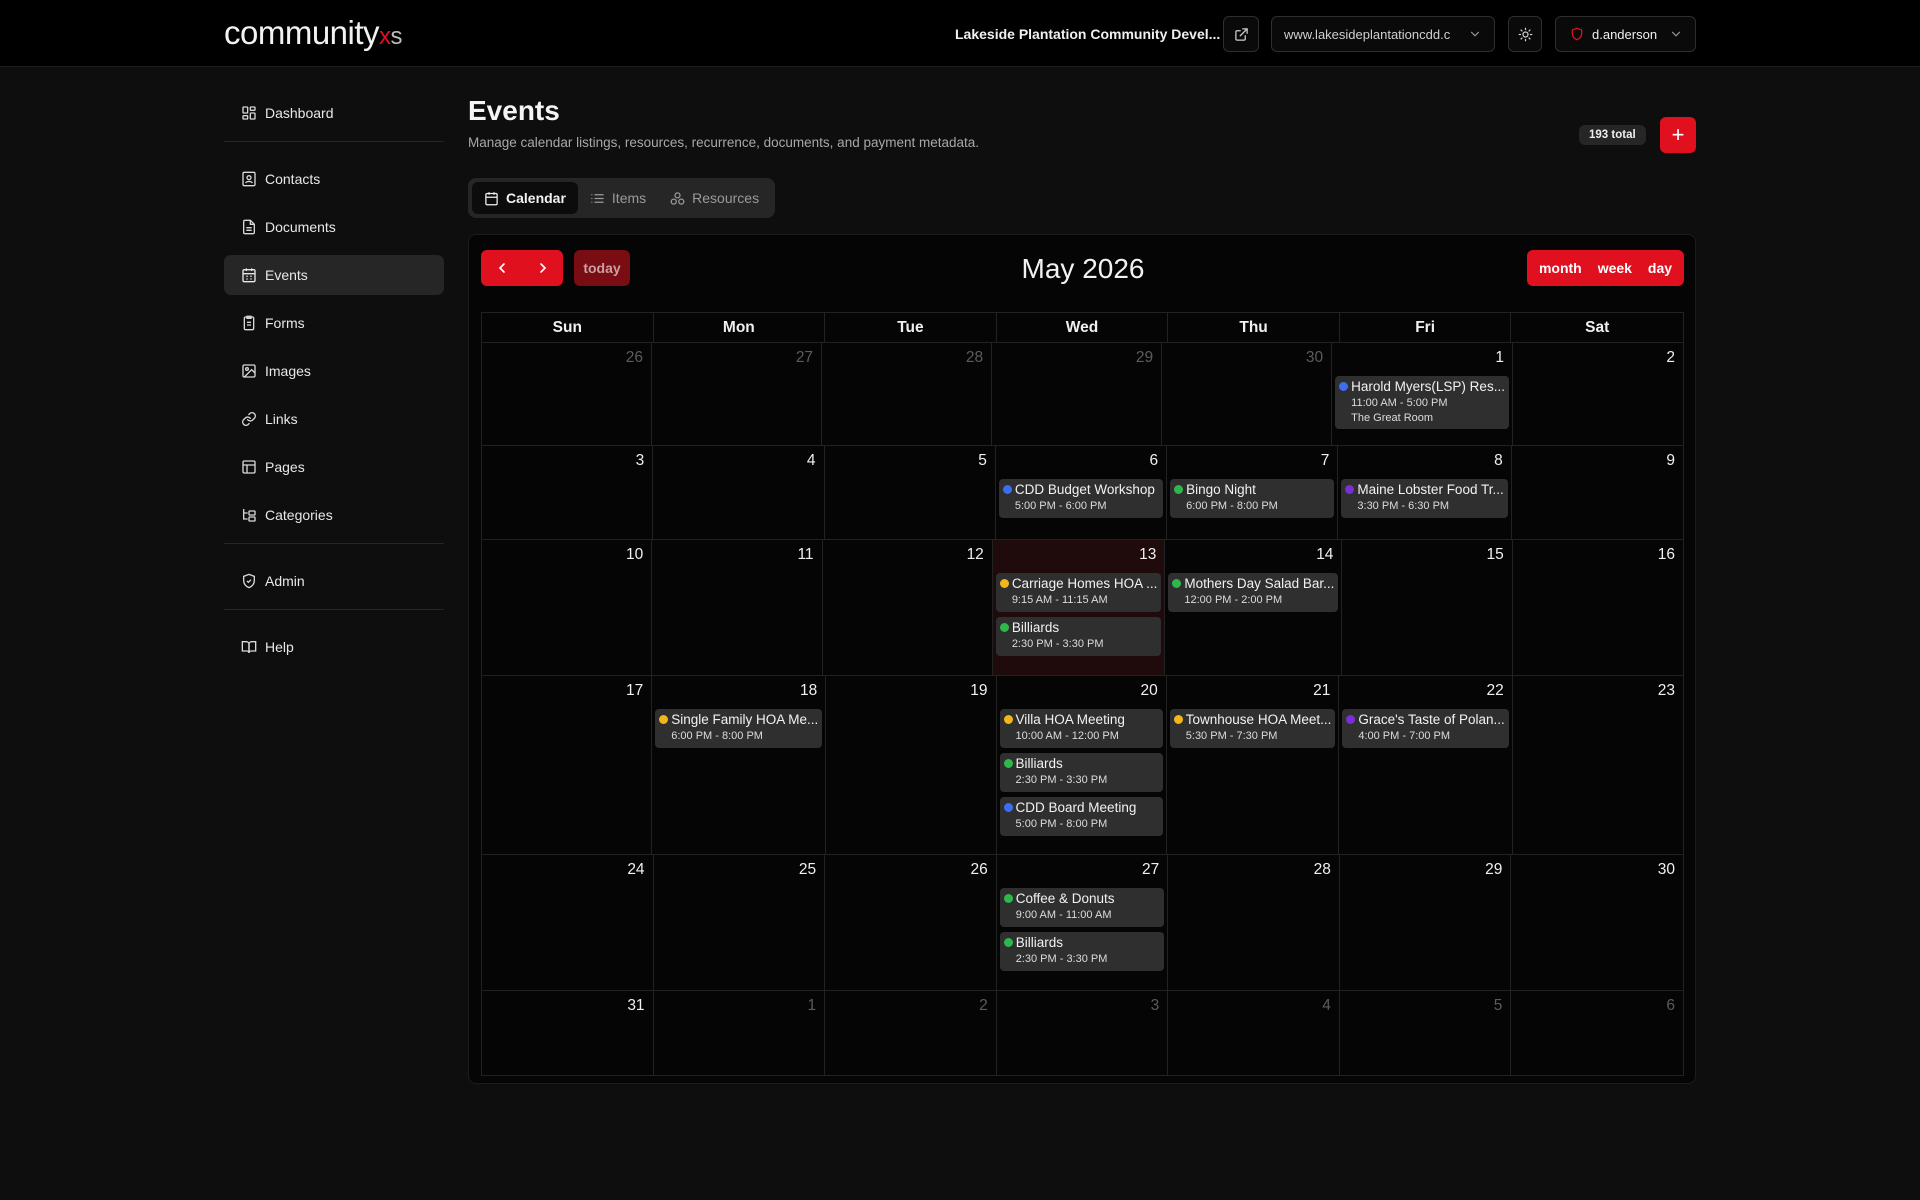 The image size is (1920, 1200). I want to click on next-month-button, so click(542, 268).